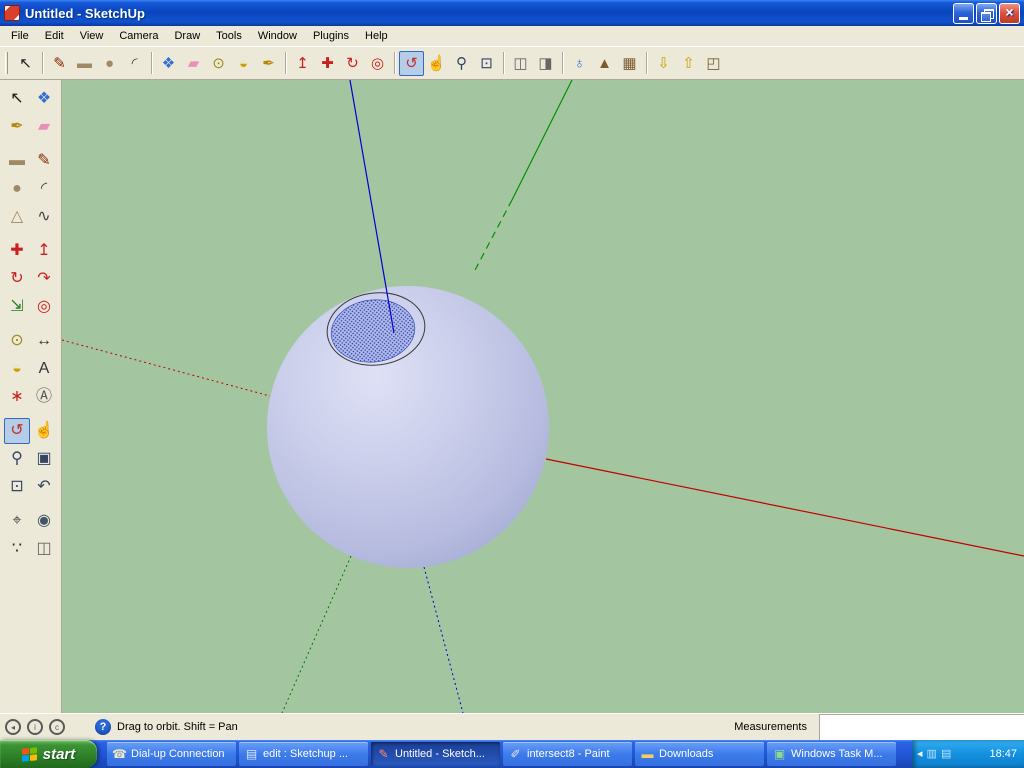 This screenshot has height=768, width=1024. What do you see at coordinates (545, 63) in the screenshot?
I see `tool-section-display-button: ◨` at bounding box center [545, 63].